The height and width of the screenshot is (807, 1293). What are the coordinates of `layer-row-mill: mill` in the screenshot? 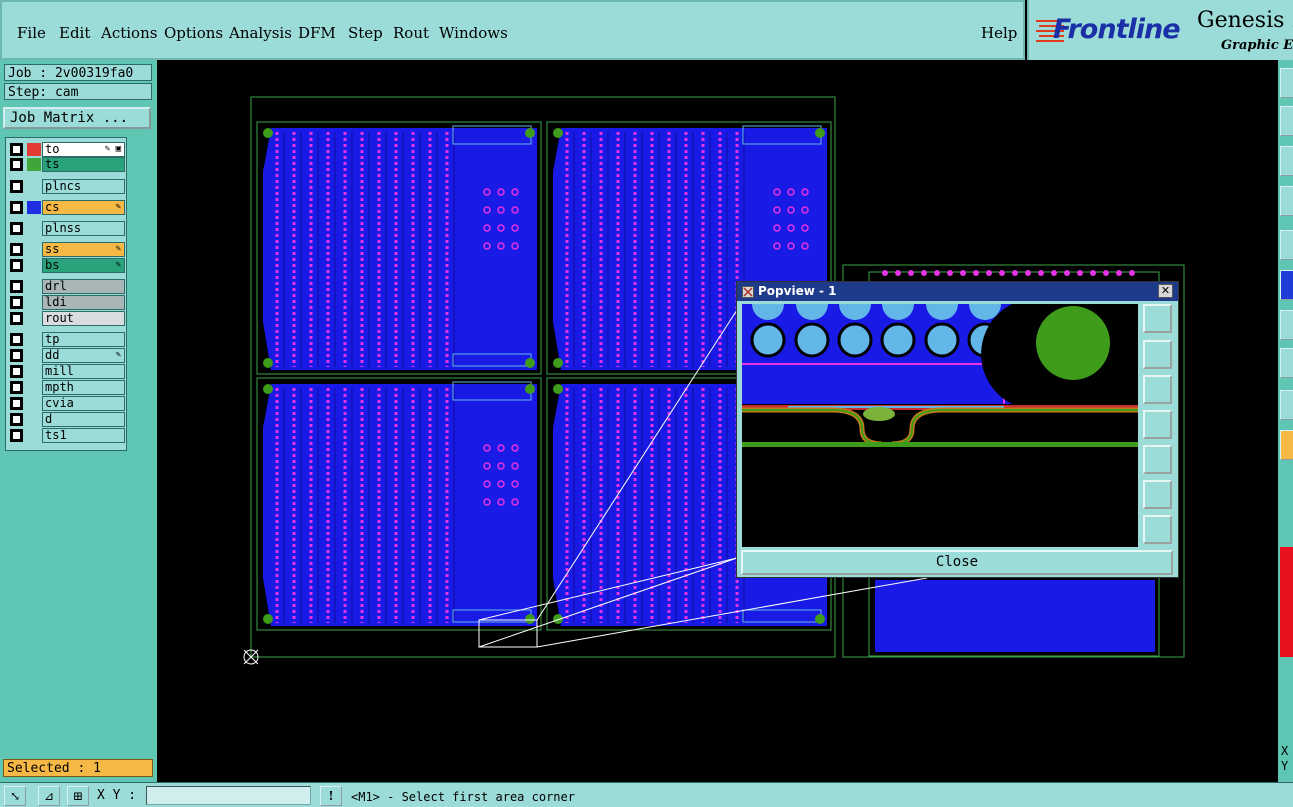 It's located at (67, 371).